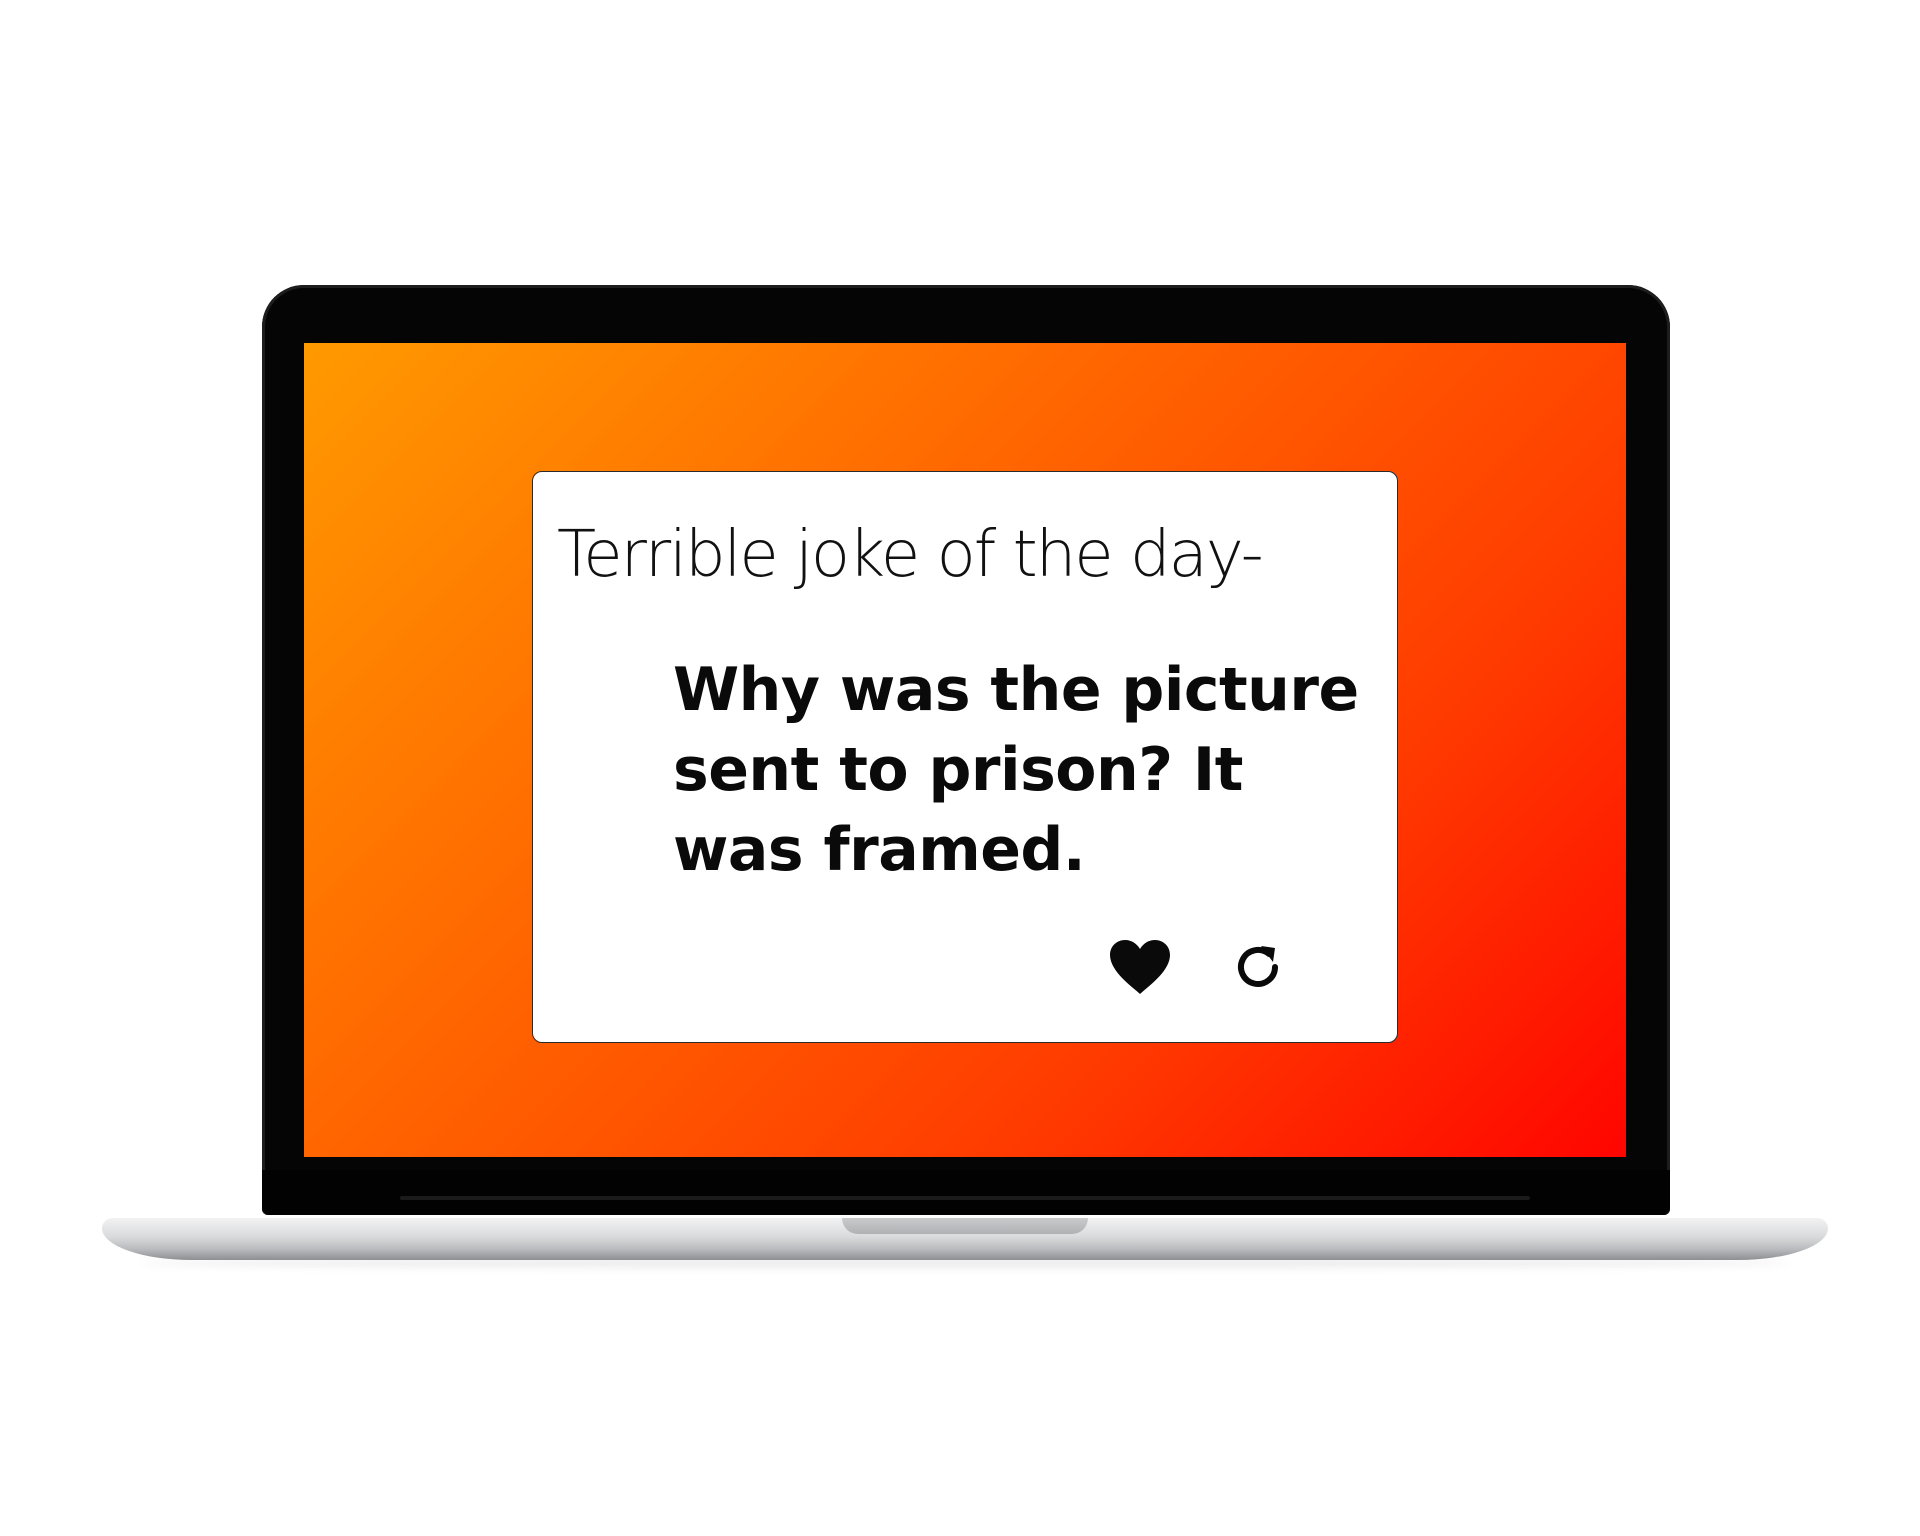 The image size is (1920, 1536). Describe the element at coordinates (966, 1192) in the screenshot. I see `laptop-hinge` at that location.